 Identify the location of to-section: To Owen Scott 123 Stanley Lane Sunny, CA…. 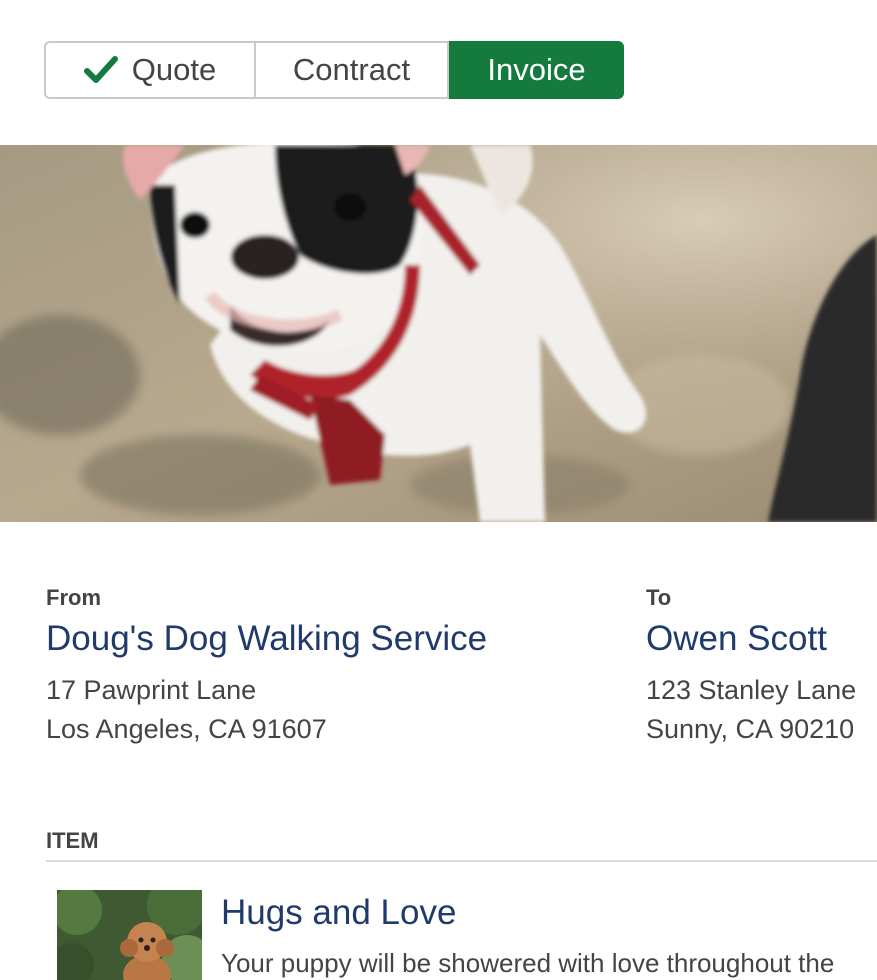
(751, 667).